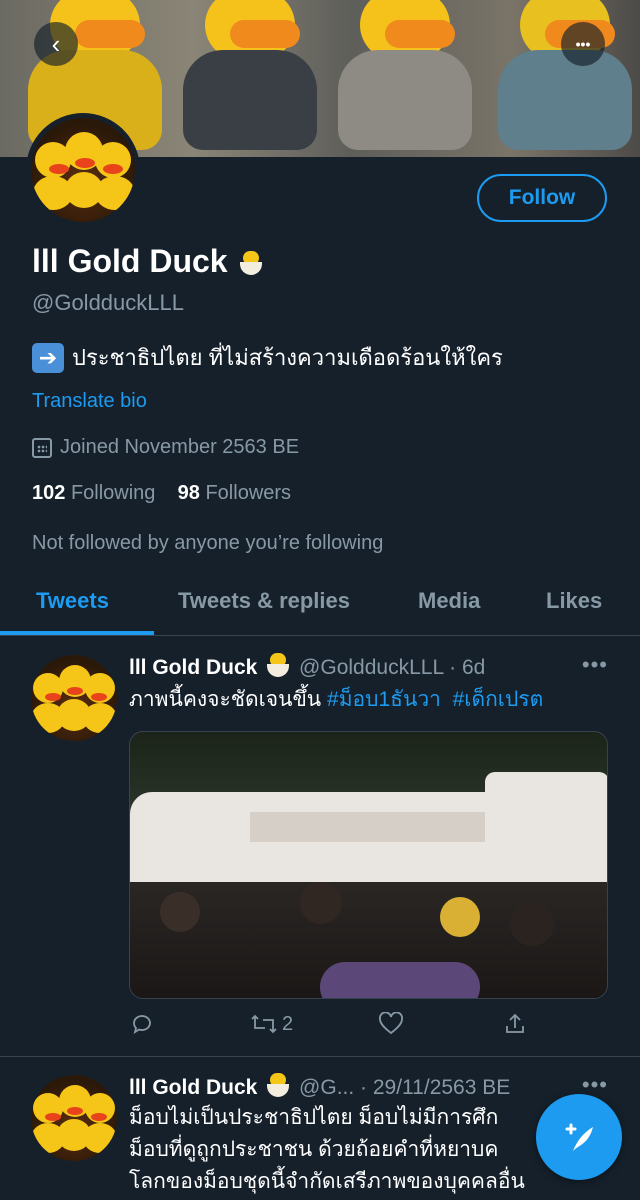  Describe the element at coordinates (320, 1056) in the screenshot. I see `tweet-divider` at that location.